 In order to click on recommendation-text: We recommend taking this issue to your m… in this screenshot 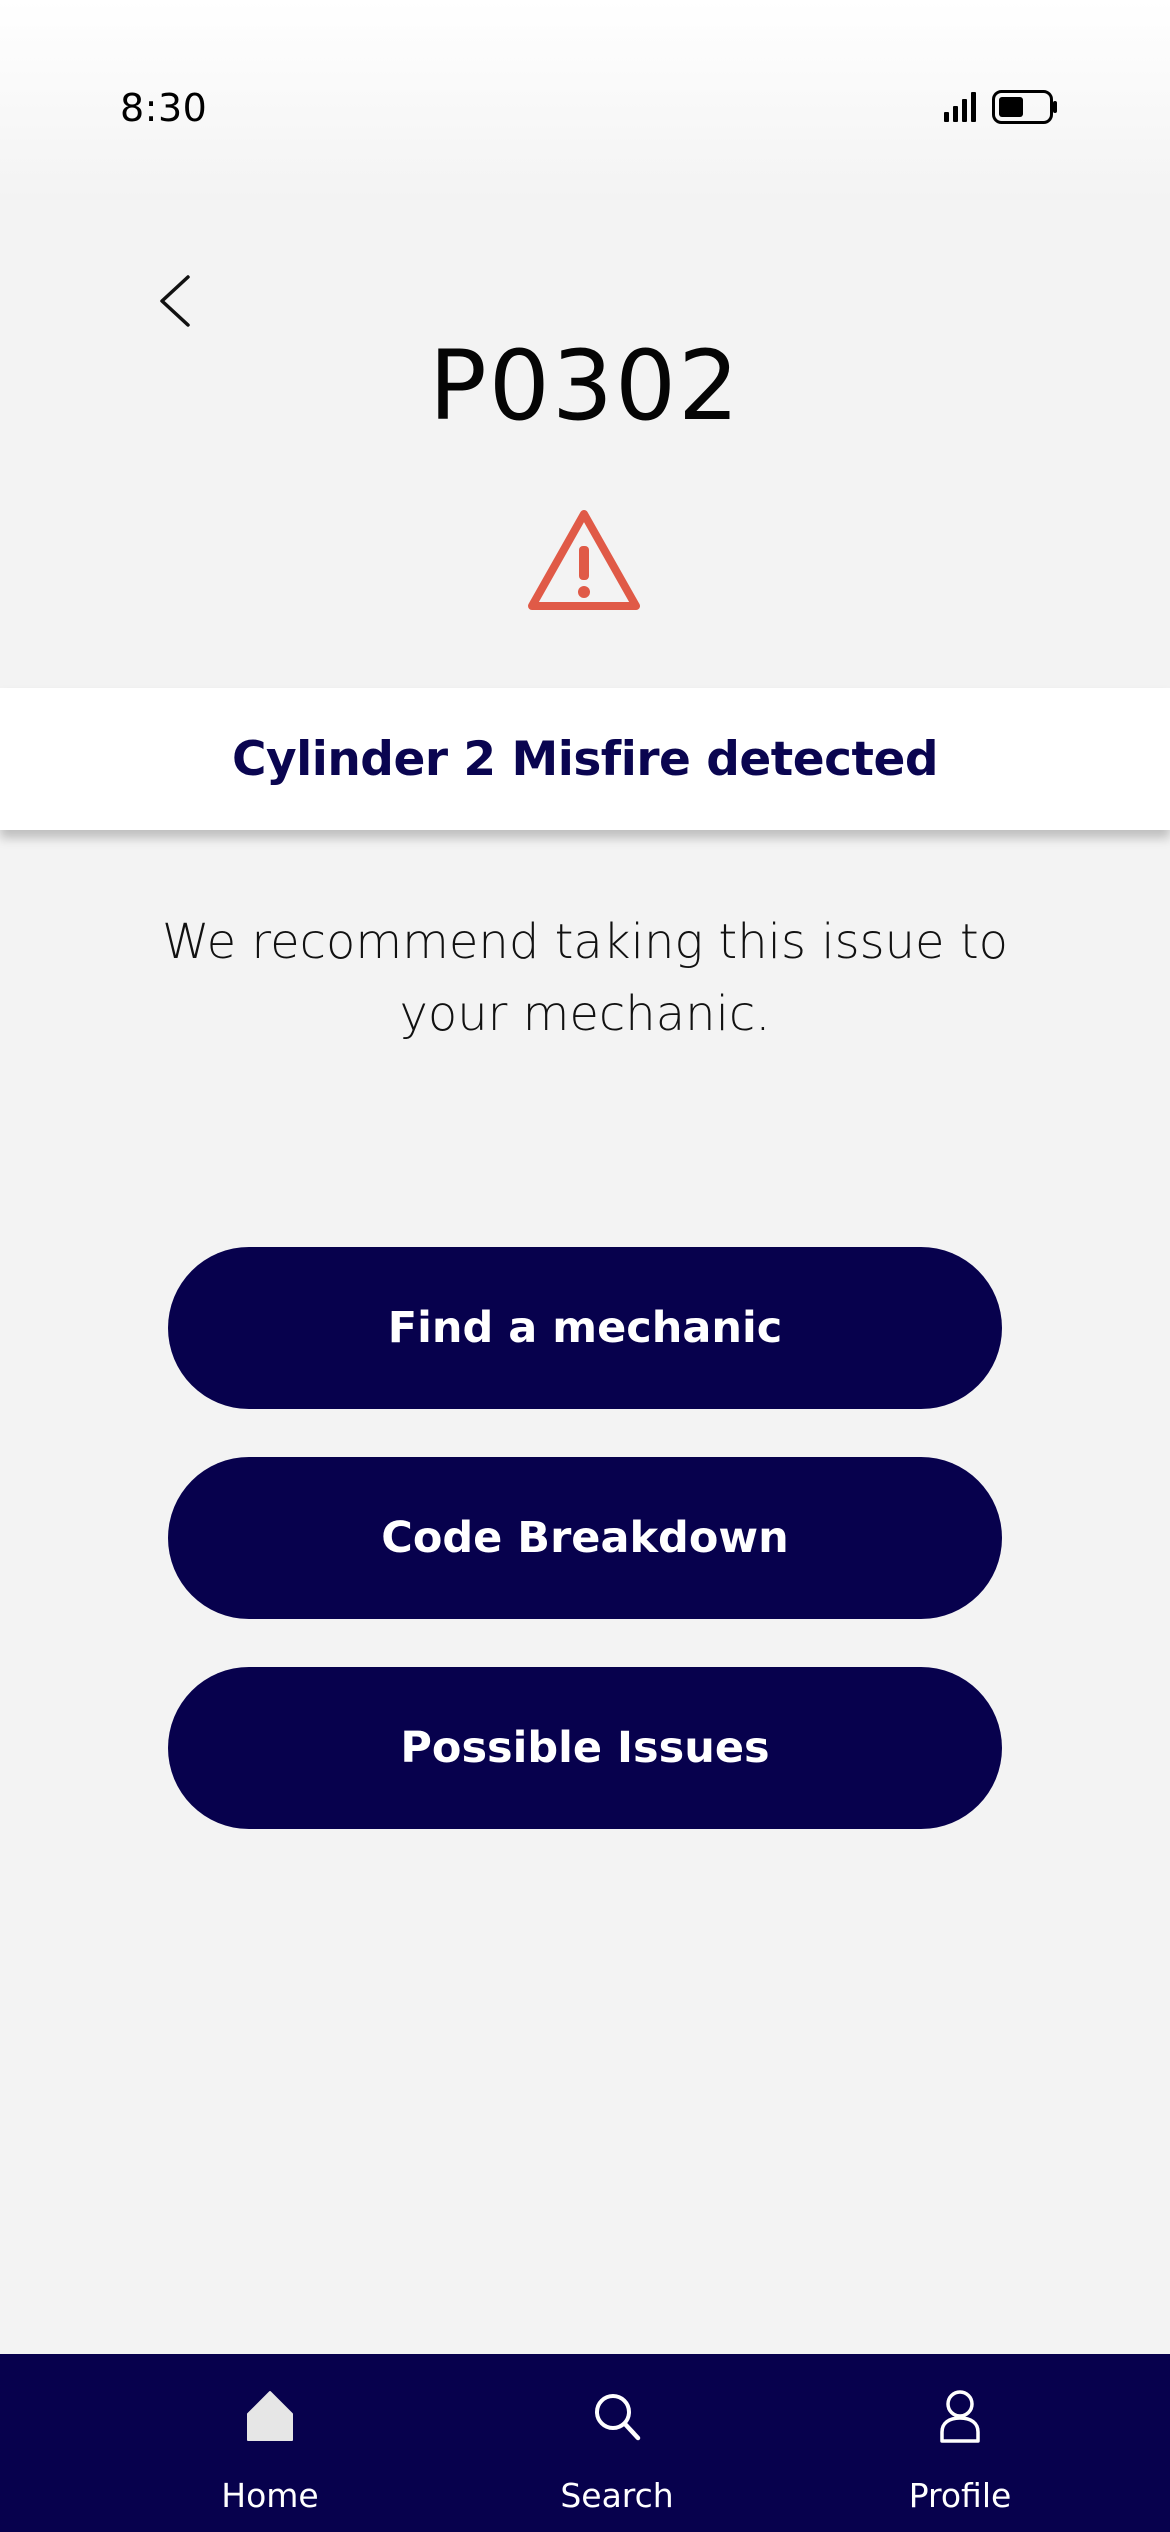, I will do `click(585, 978)`.